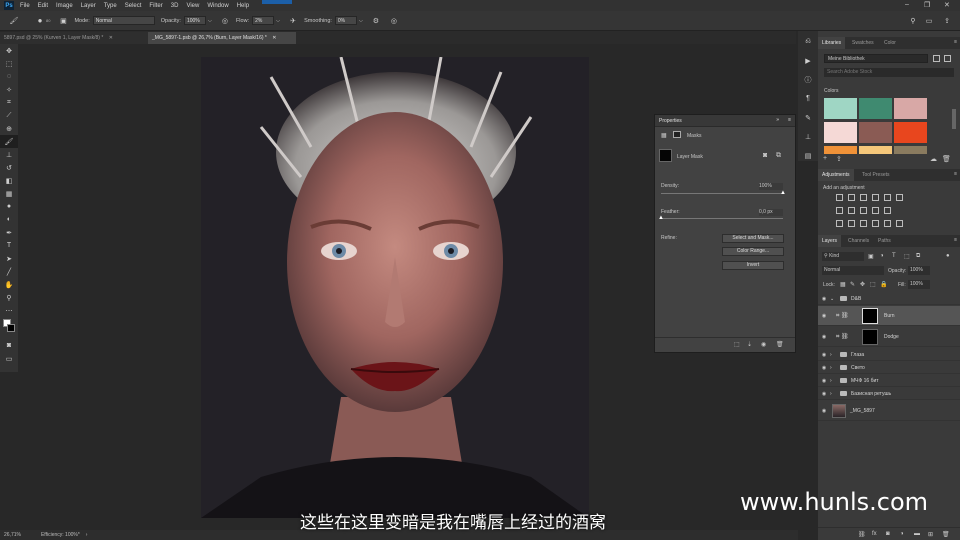  Describe the element at coordinates (954, 119) in the screenshot. I see `libraries-scrollbar` at that location.